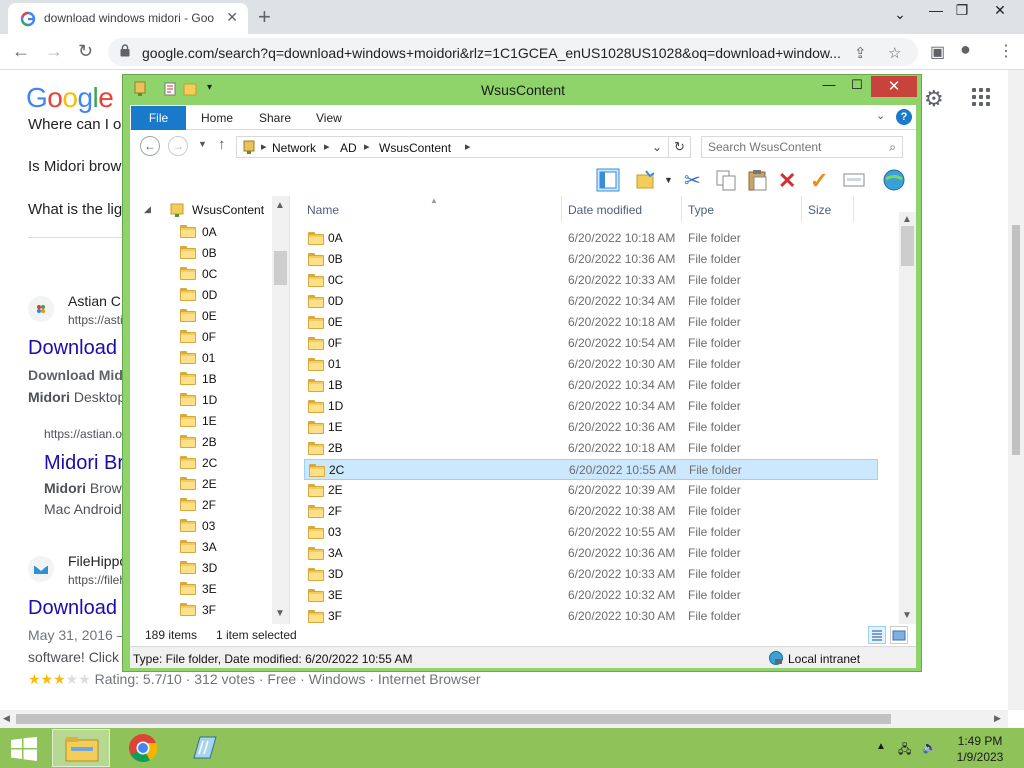 The width and height of the screenshot is (1024, 768). Describe the element at coordinates (742, 209) in the screenshot. I see `column-header-type: Type` at that location.